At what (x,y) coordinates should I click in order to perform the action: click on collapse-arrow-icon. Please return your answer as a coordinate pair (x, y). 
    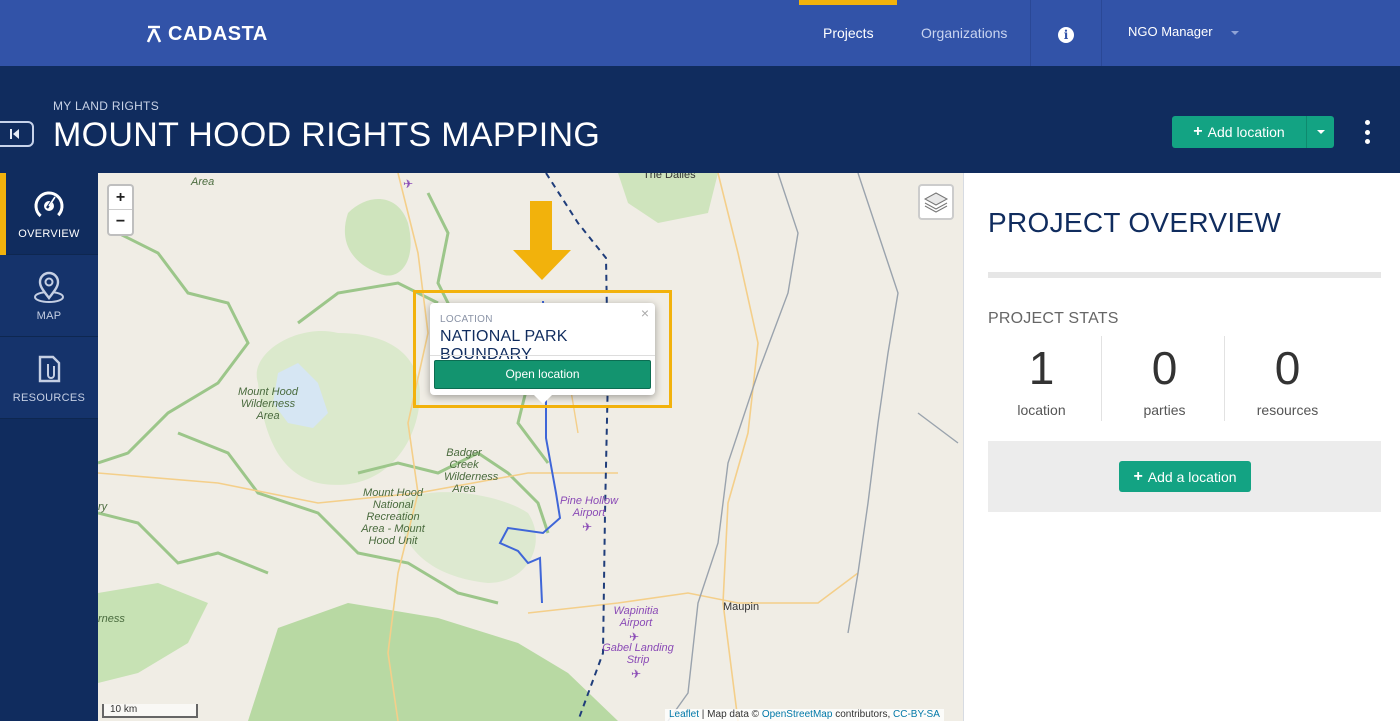
    Looking at the image, I should click on (15, 134).